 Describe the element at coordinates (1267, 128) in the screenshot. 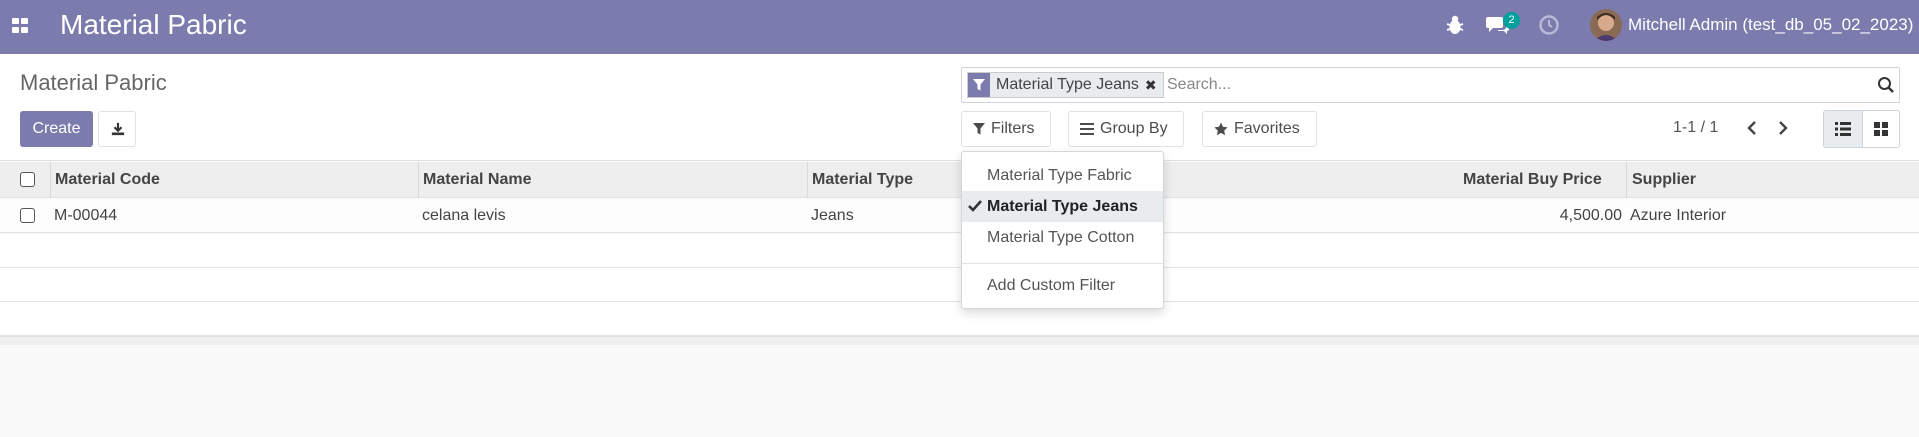

I see `favorites-label: Favorites` at that location.